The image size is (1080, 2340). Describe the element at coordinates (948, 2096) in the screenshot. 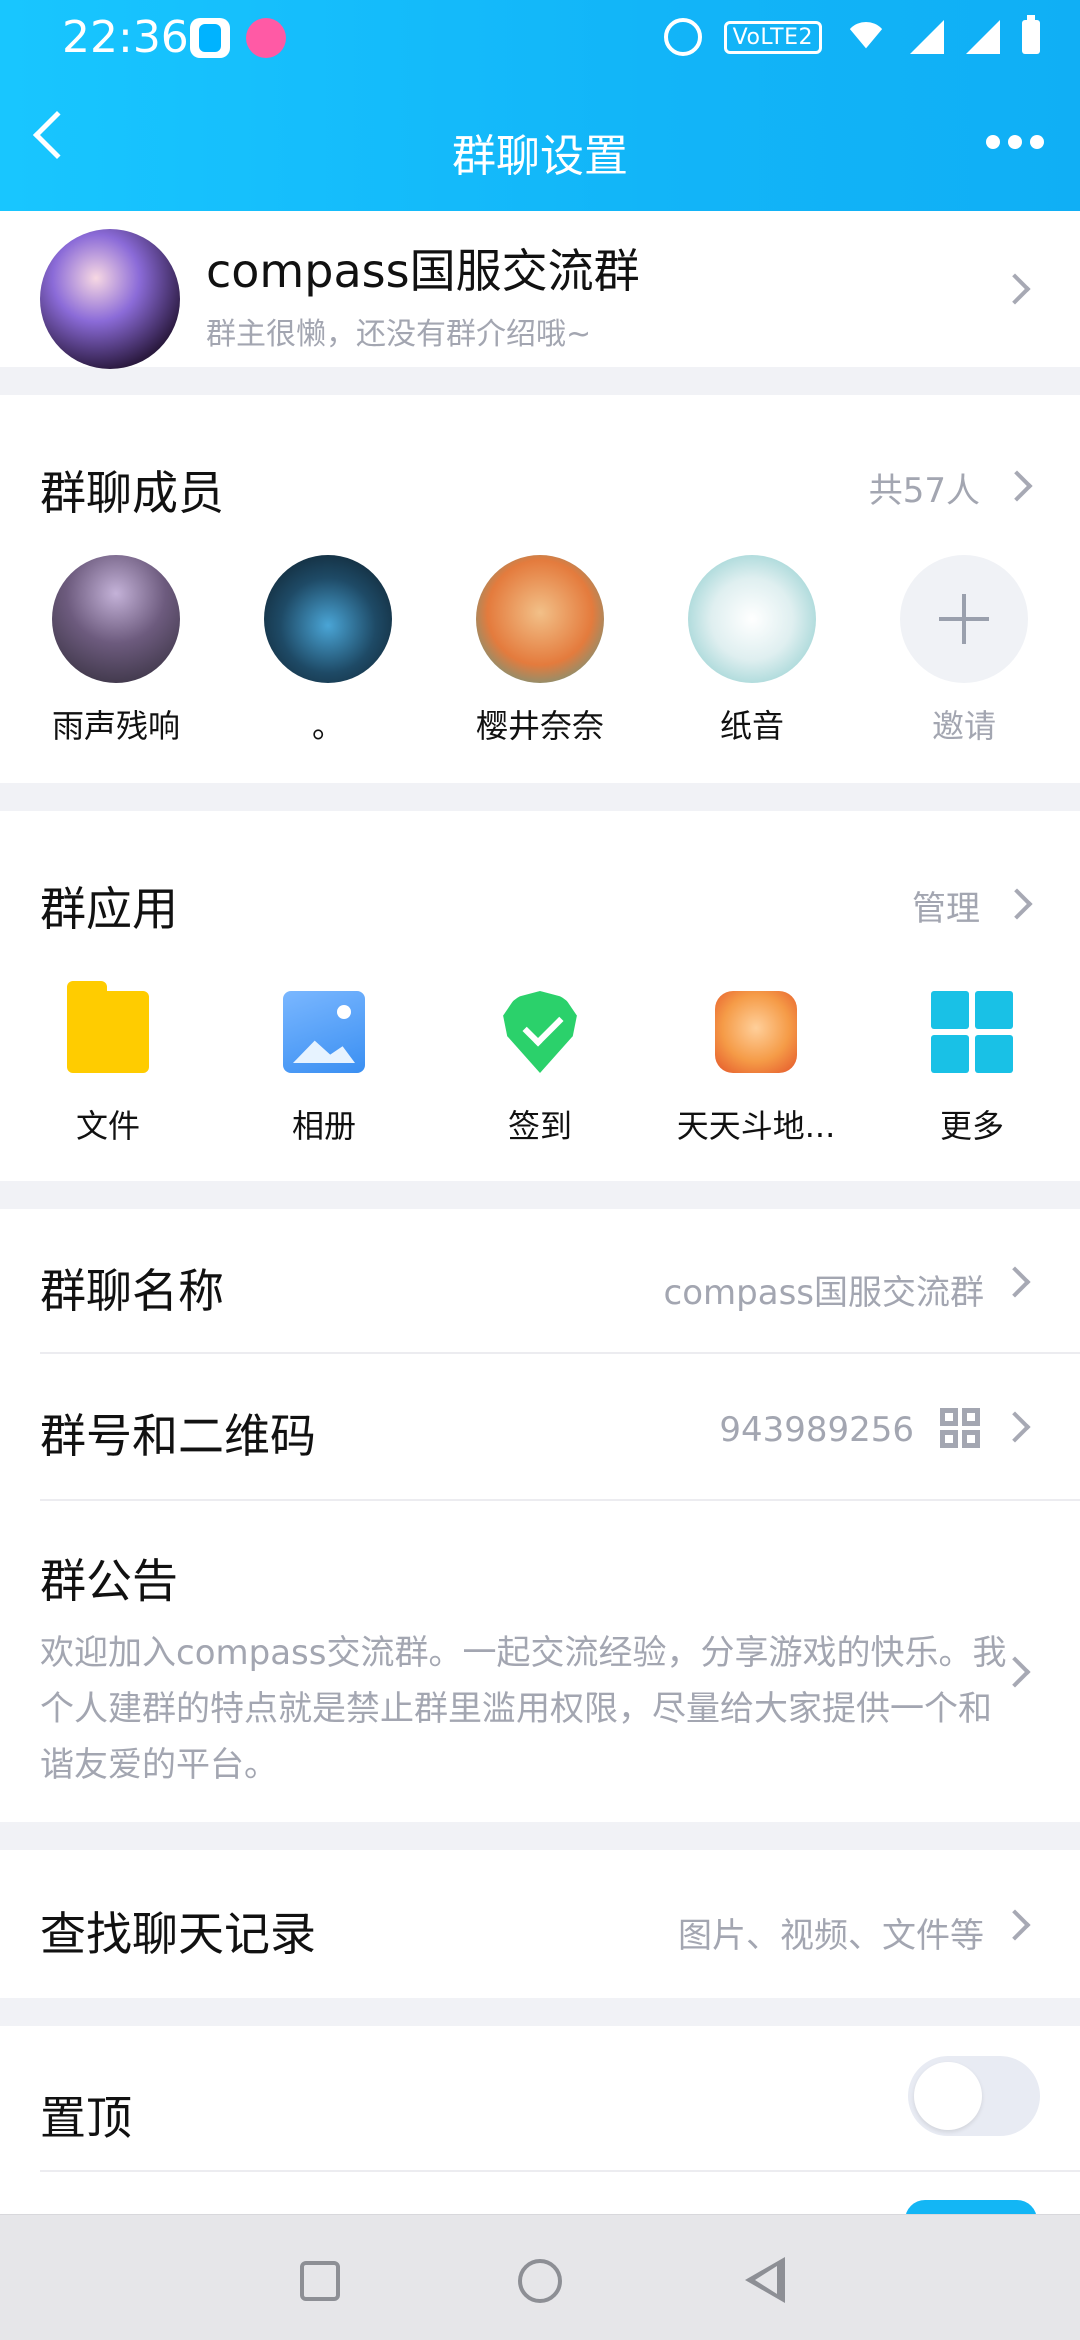

I see `toggle-knob` at that location.